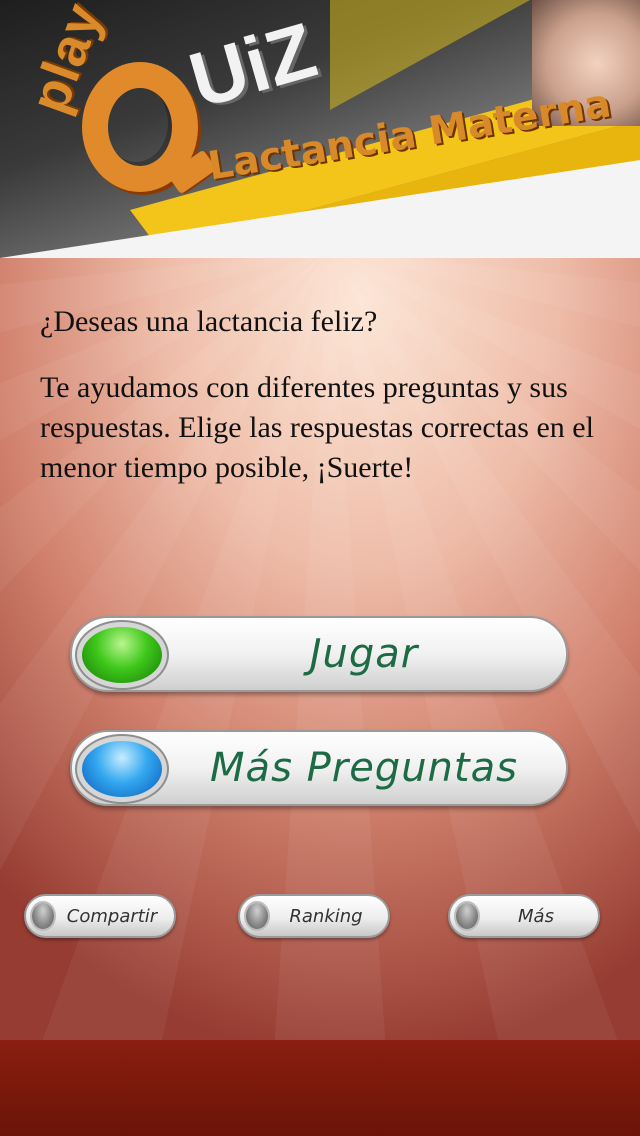  What do you see at coordinates (536, 916) in the screenshot?
I see `more-button-label: Más` at bounding box center [536, 916].